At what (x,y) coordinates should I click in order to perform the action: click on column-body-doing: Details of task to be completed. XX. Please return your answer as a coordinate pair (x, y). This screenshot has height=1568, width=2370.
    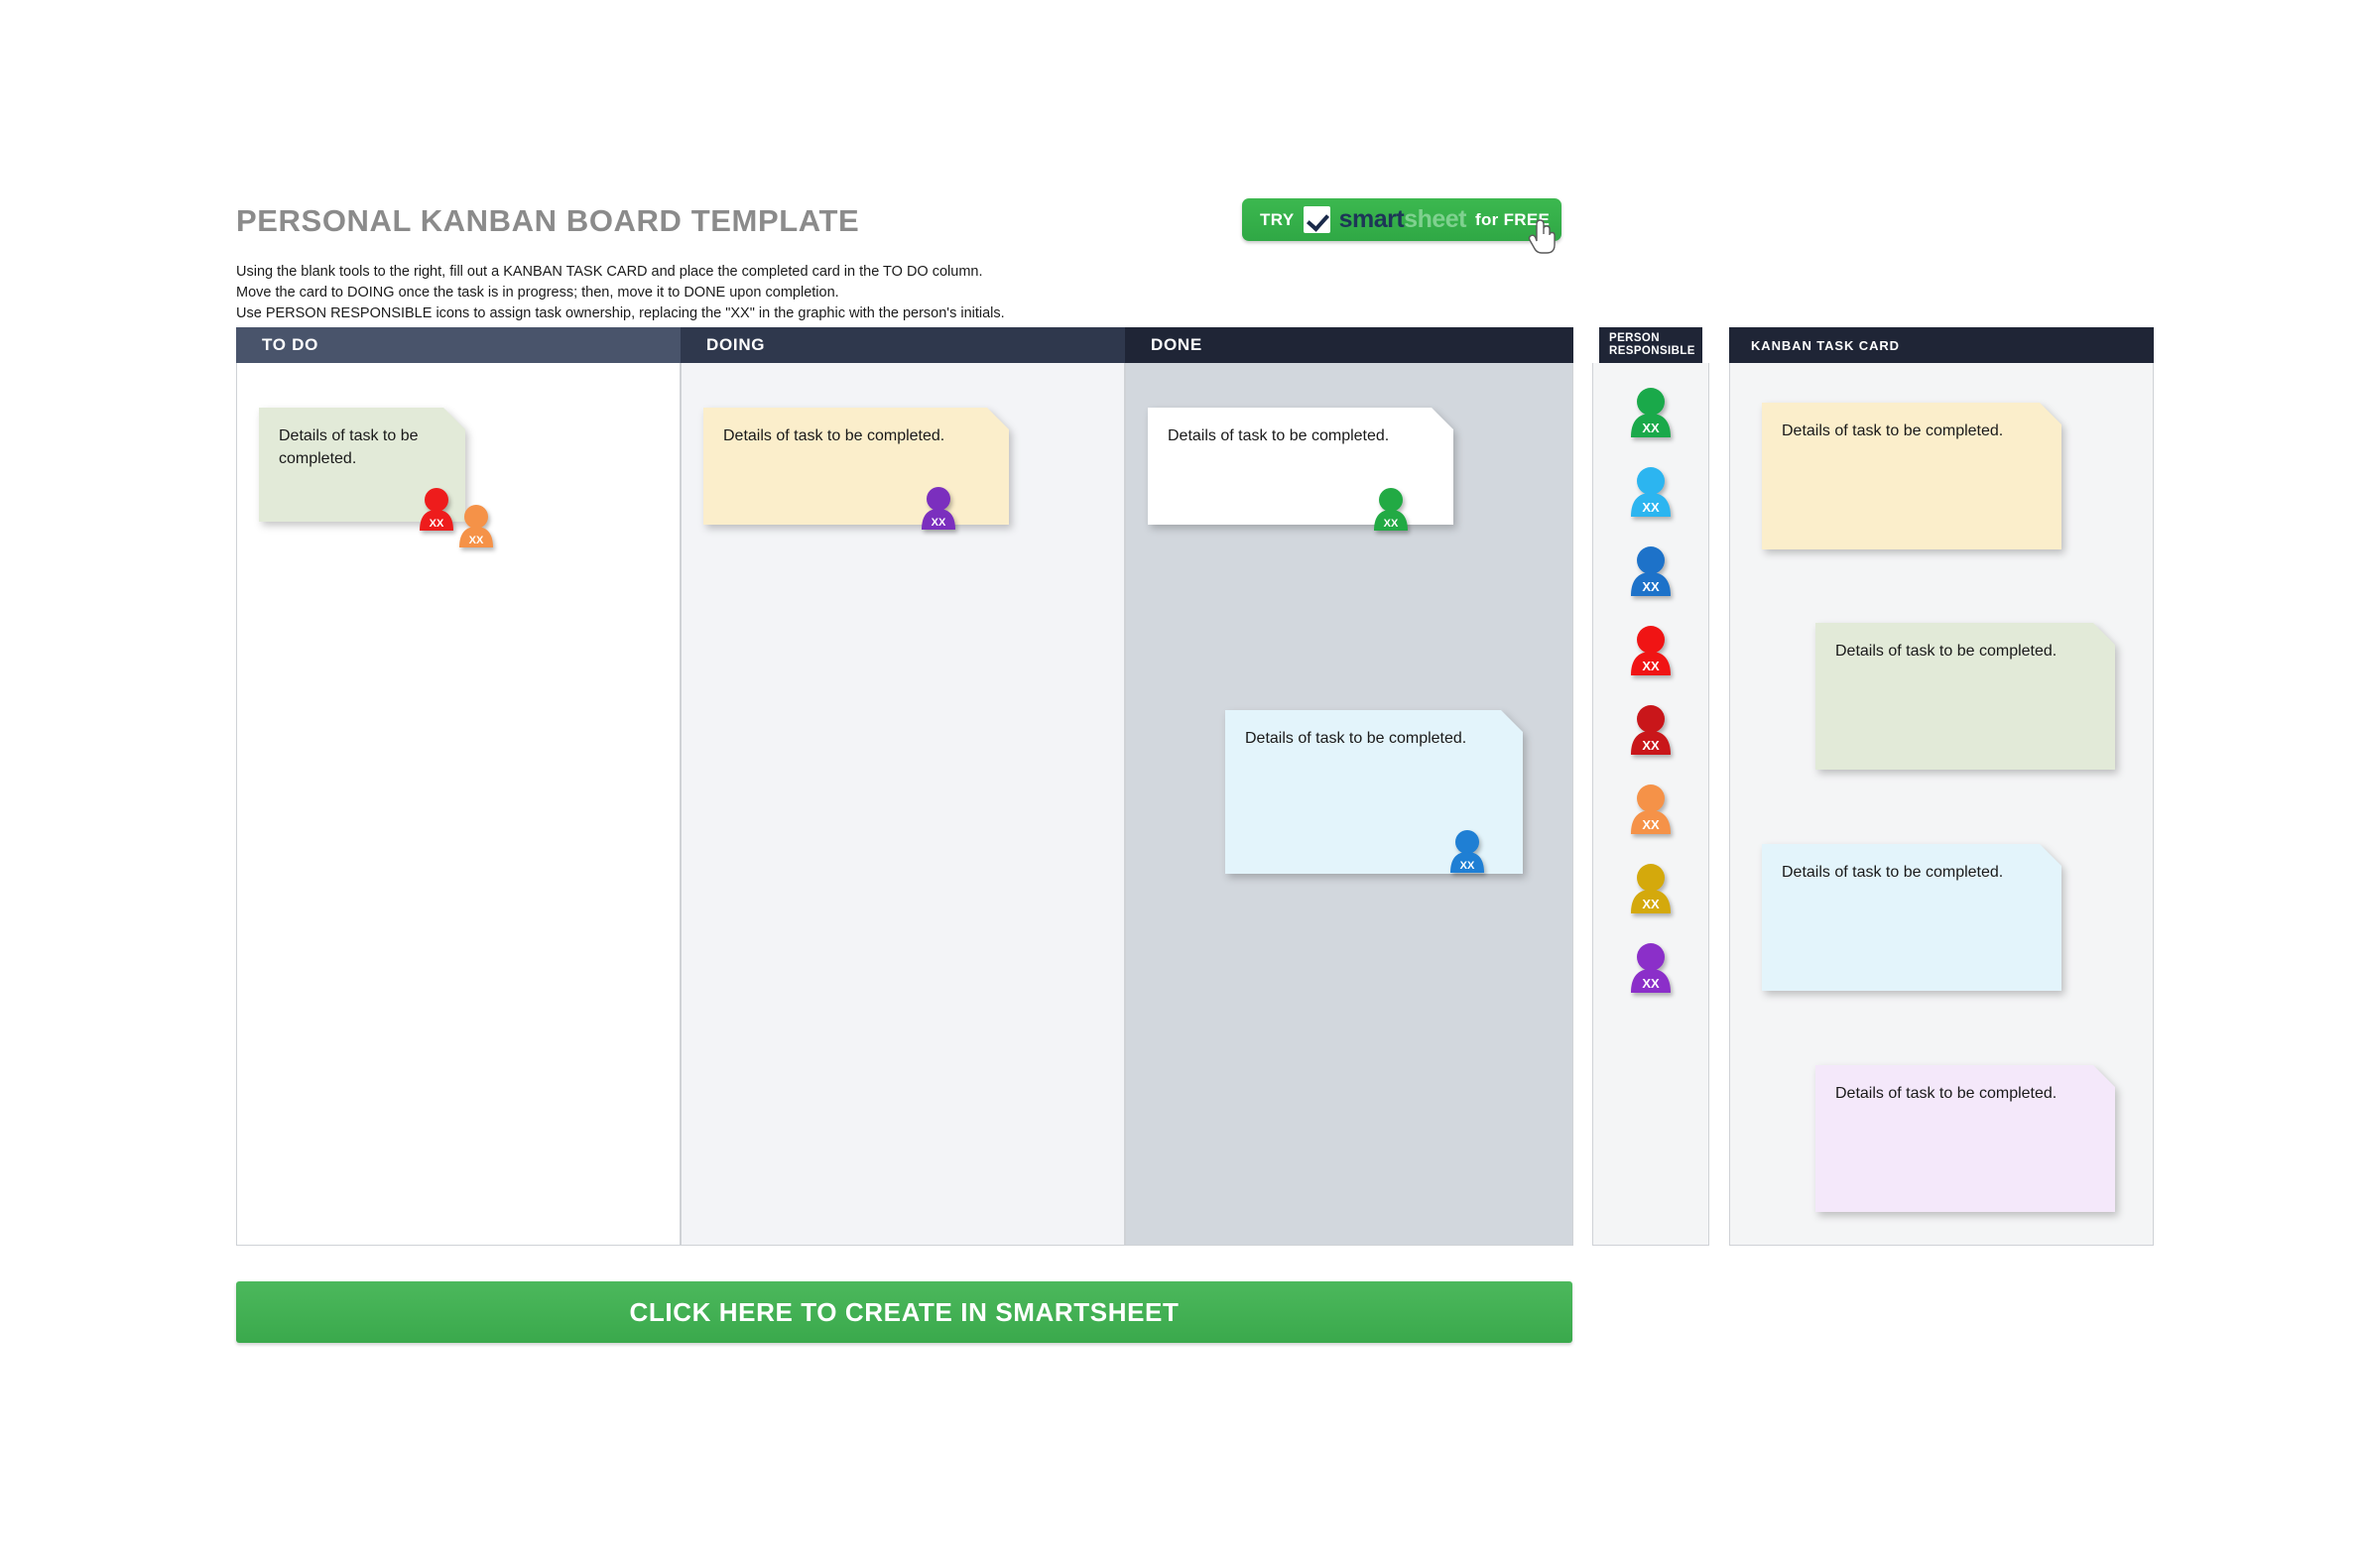
    Looking at the image, I should click on (903, 804).